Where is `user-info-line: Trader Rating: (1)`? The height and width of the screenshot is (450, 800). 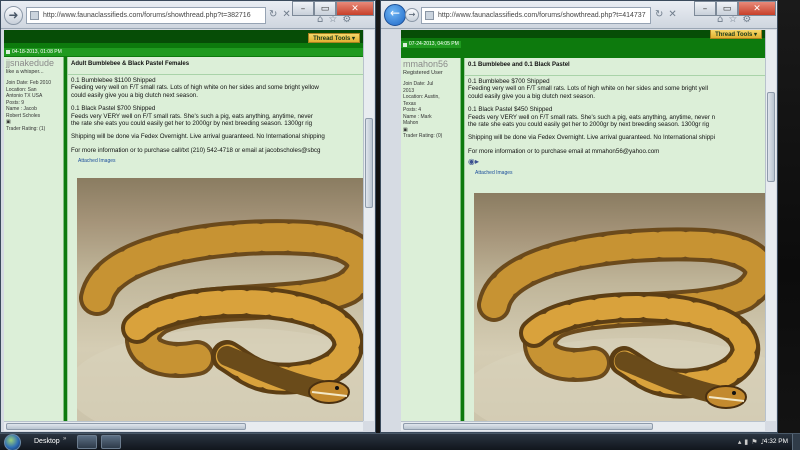 user-info-line: Trader Rating: (1) is located at coordinates (26, 128).